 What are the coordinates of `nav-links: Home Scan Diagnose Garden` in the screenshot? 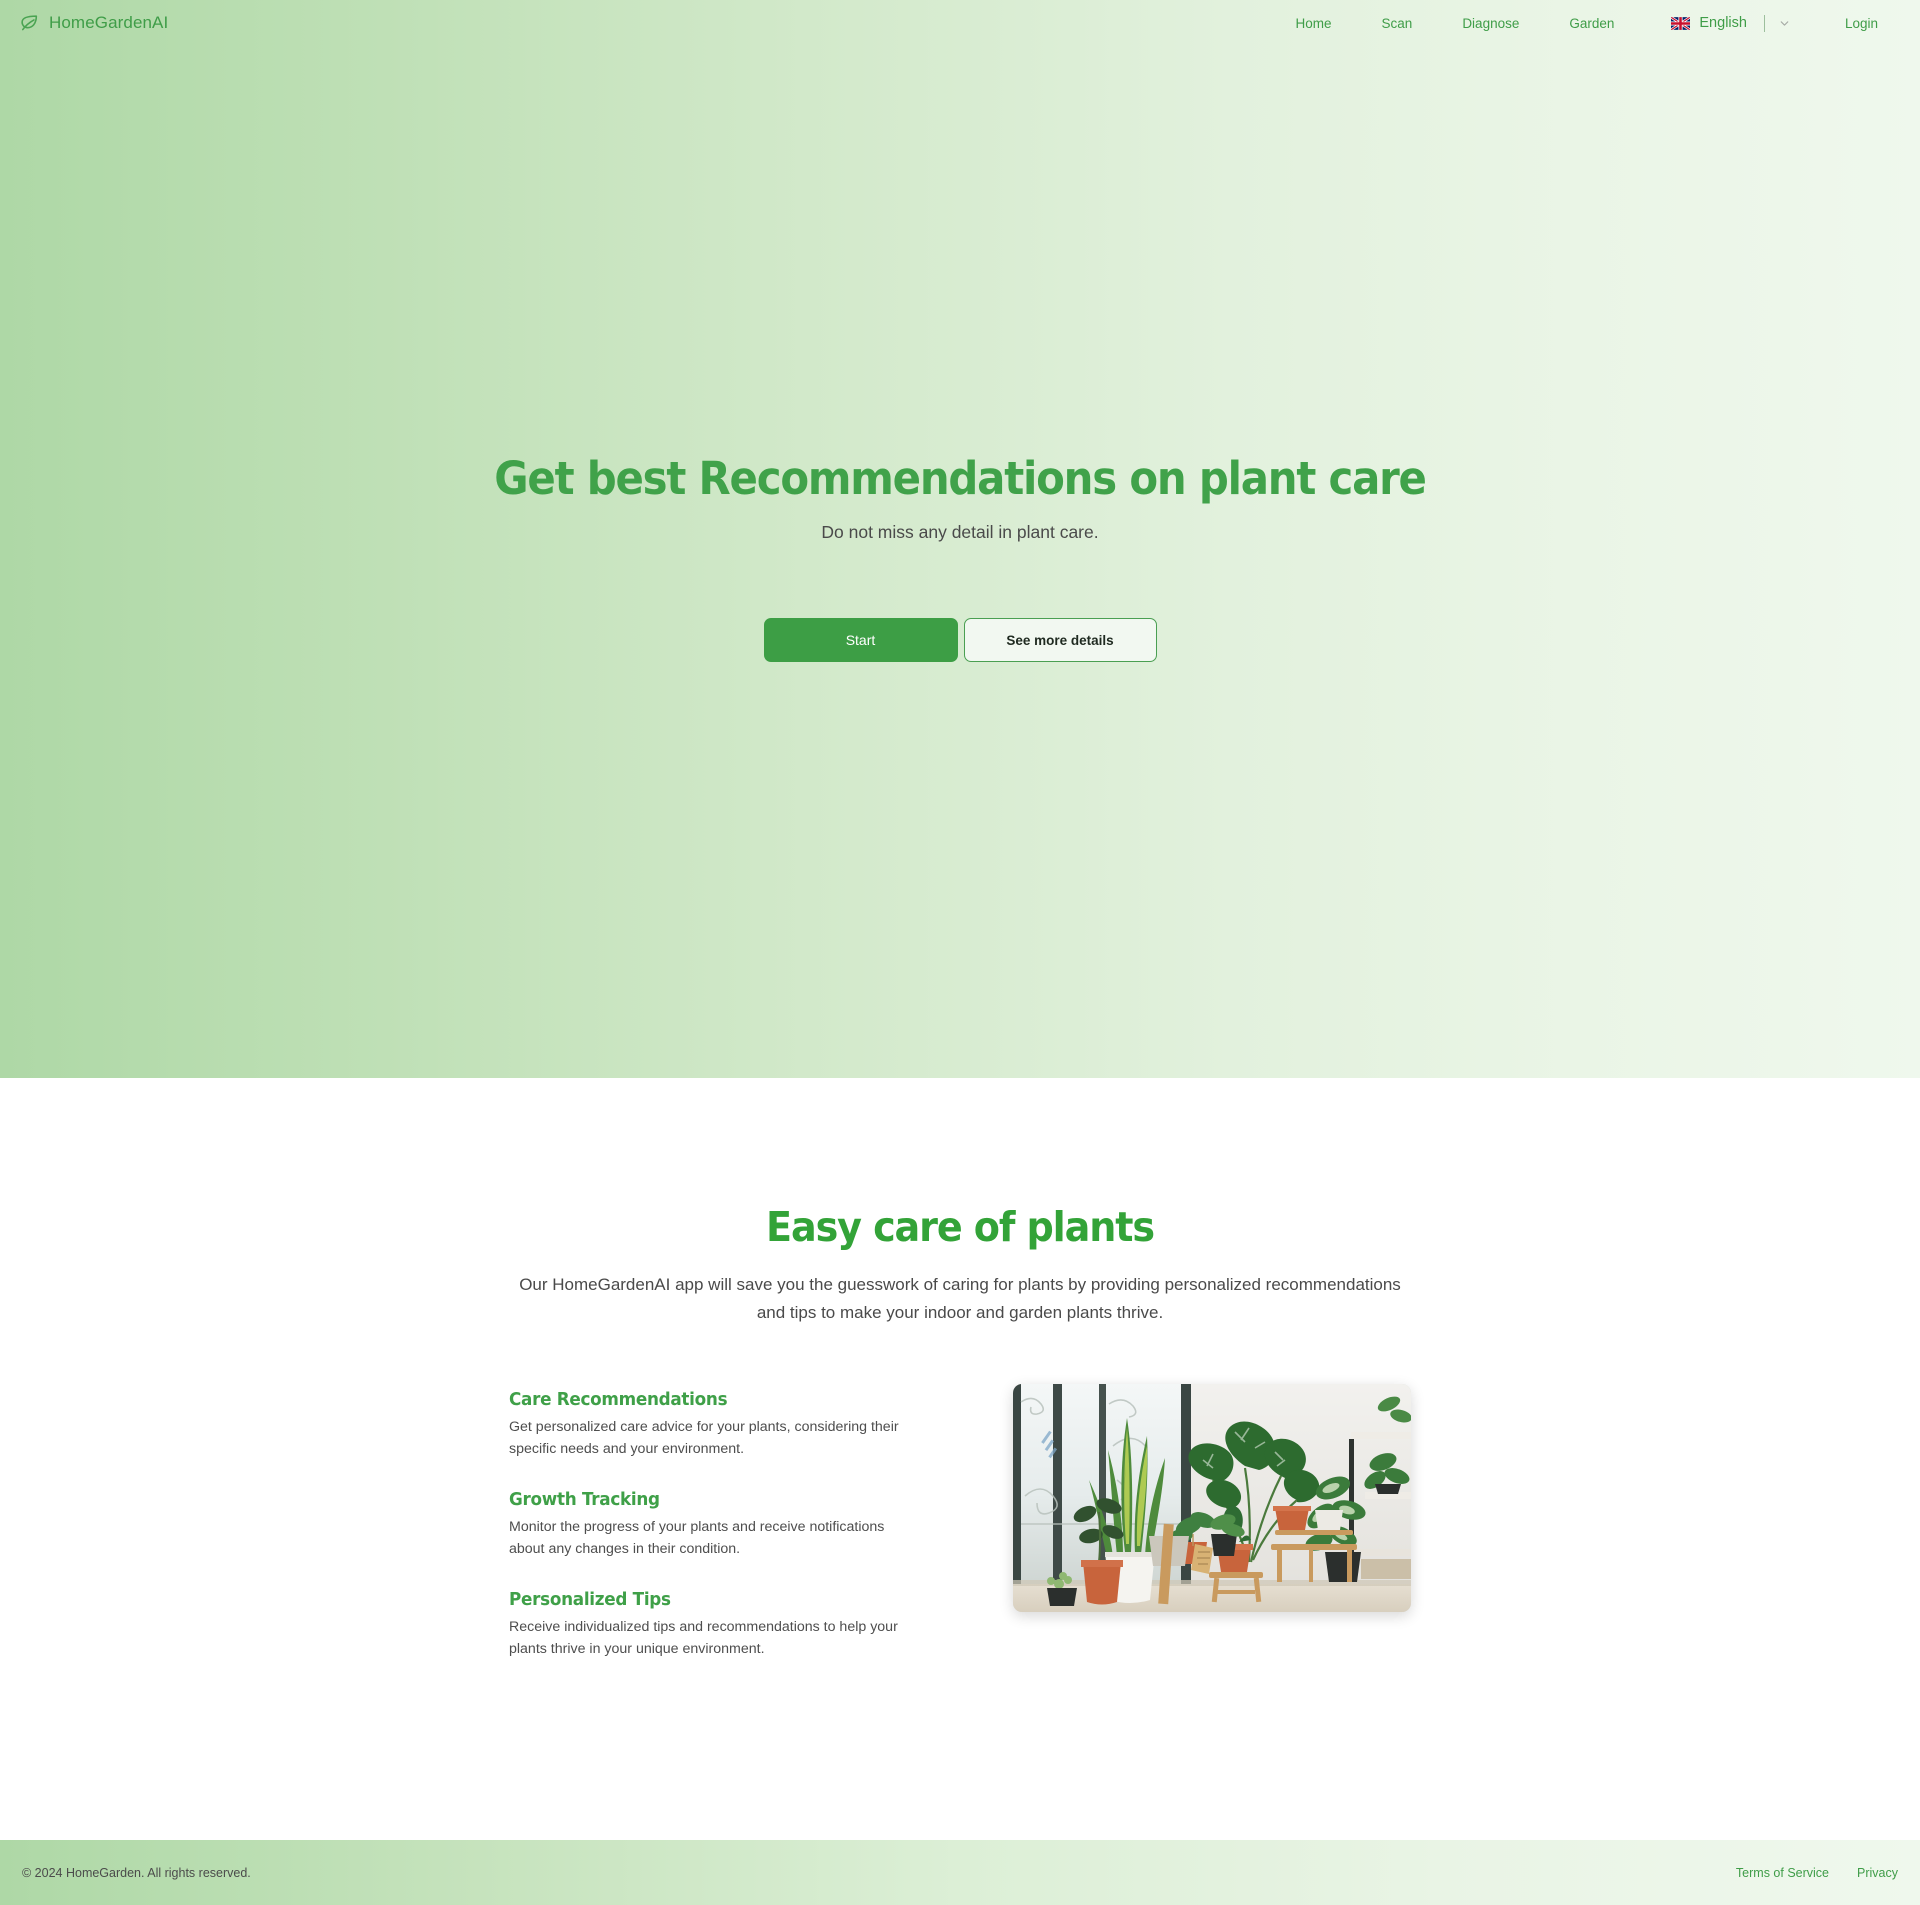 It's located at (1455, 23).